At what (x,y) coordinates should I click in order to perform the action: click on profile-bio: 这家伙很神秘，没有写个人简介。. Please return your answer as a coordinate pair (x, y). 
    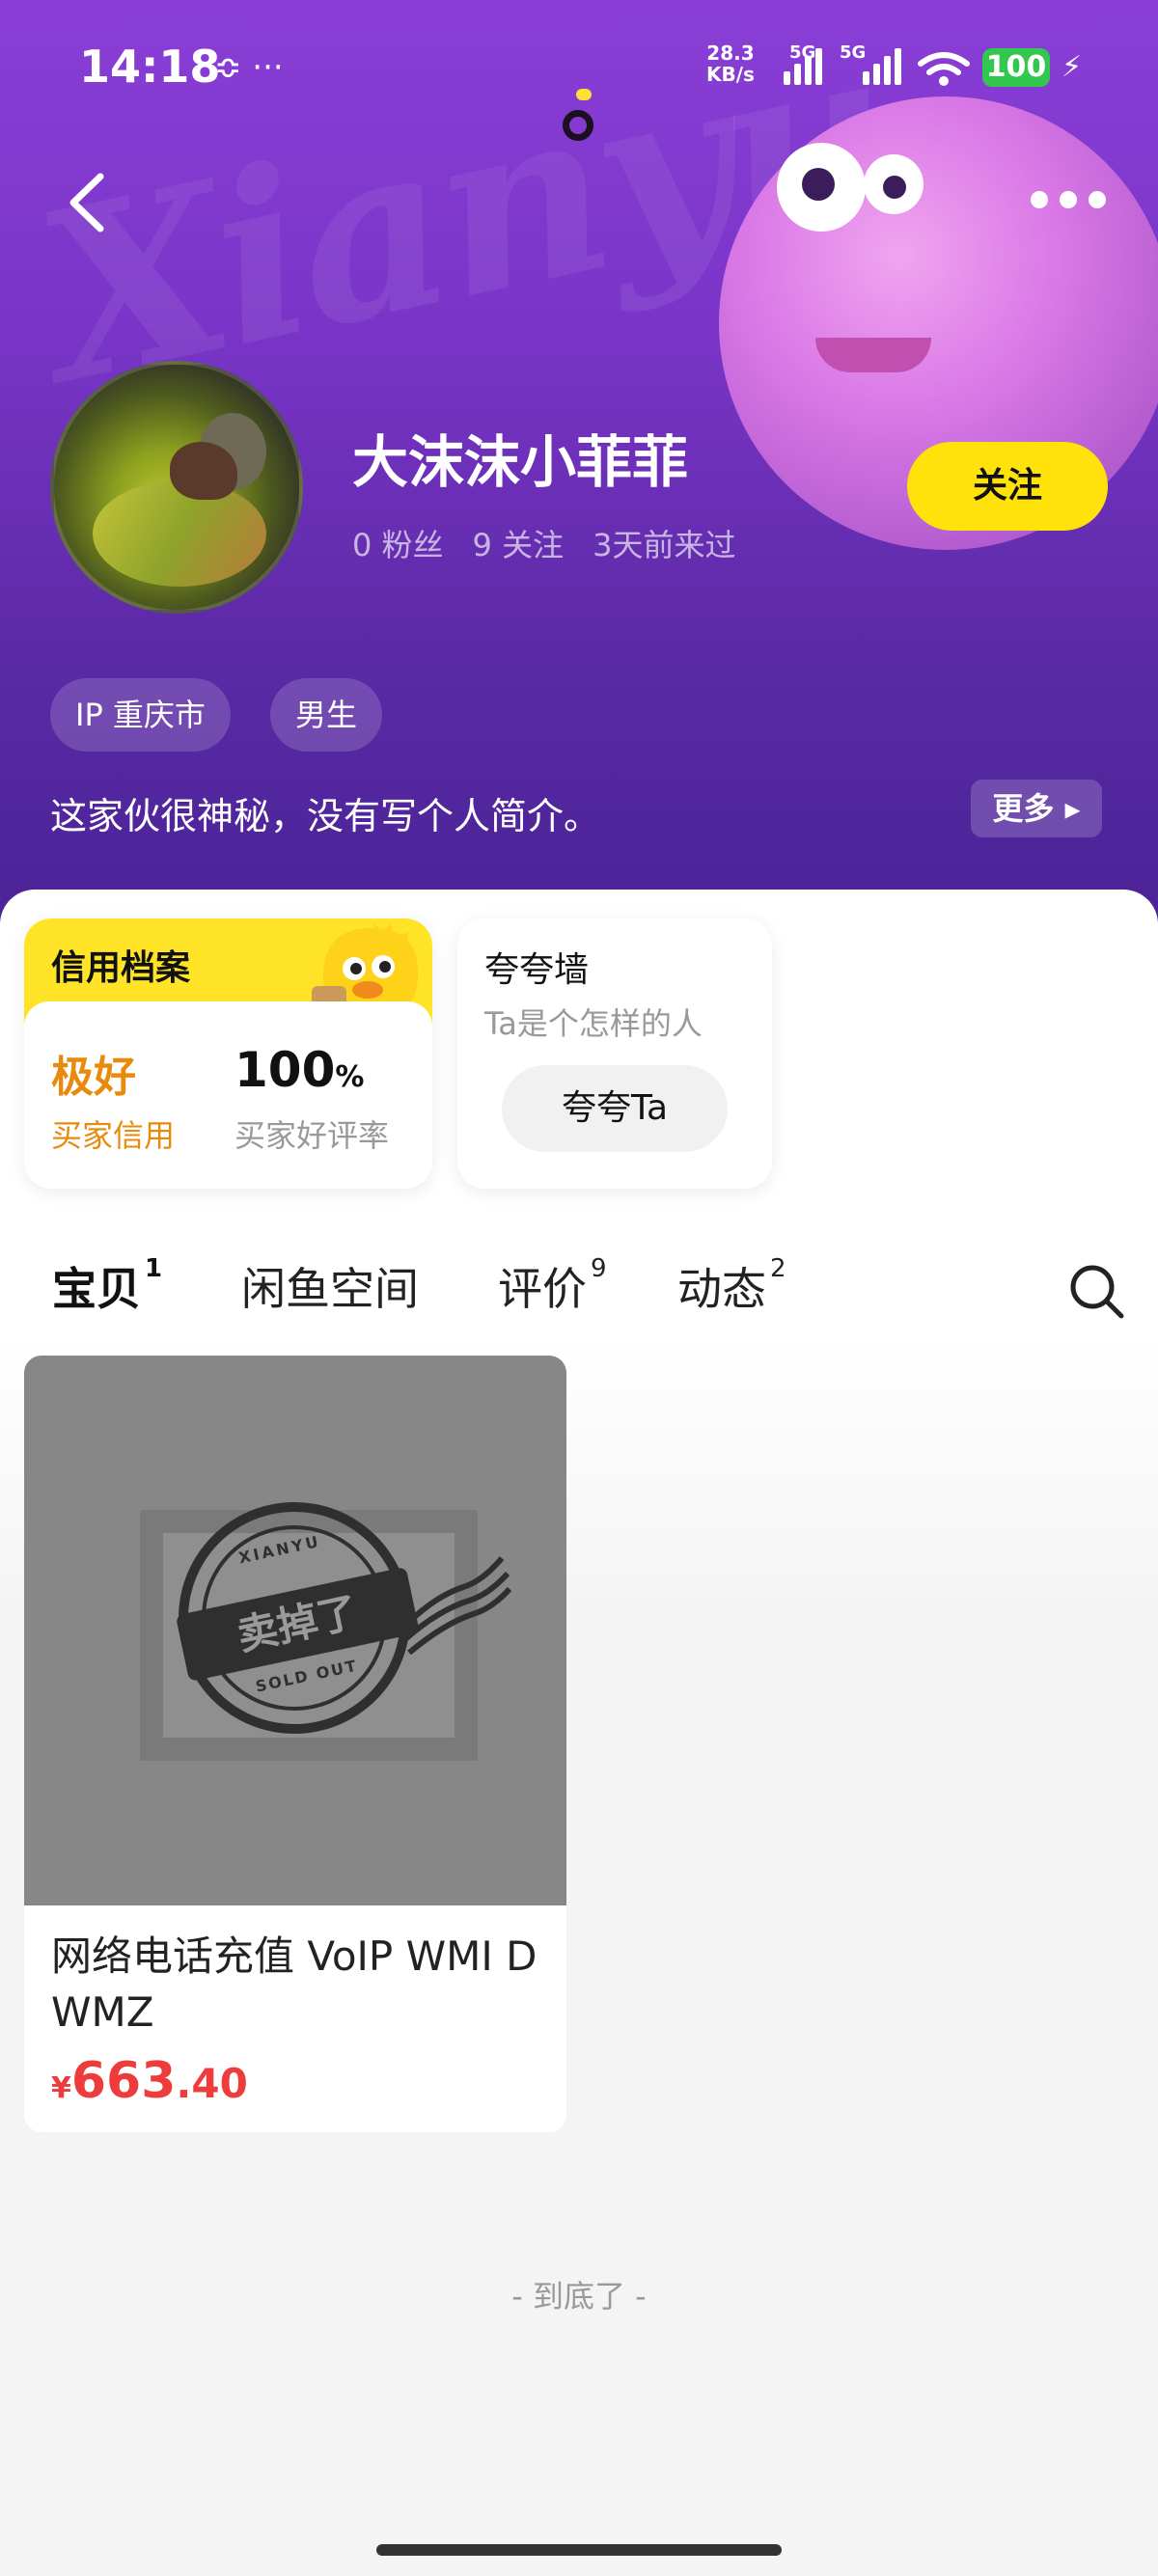
    Looking at the image, I should click on (325, 816).